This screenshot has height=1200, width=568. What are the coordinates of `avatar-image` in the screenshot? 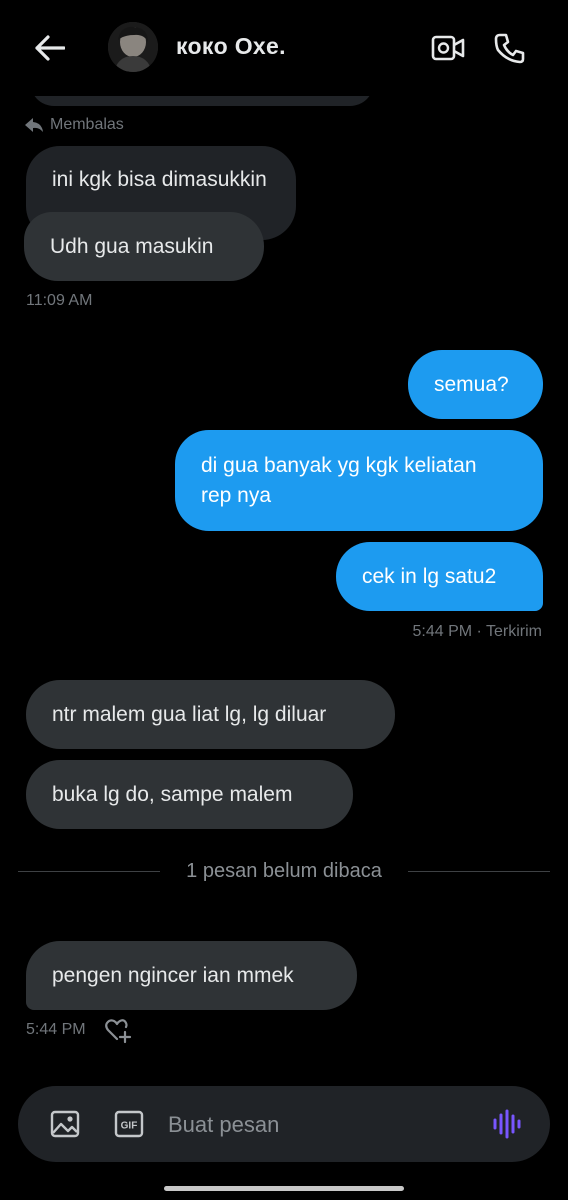 It's located at (133, 47).